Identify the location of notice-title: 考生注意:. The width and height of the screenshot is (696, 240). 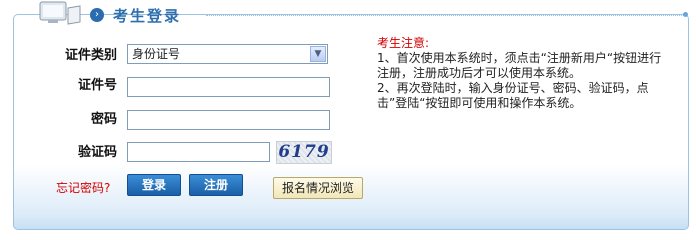
(403, 43).